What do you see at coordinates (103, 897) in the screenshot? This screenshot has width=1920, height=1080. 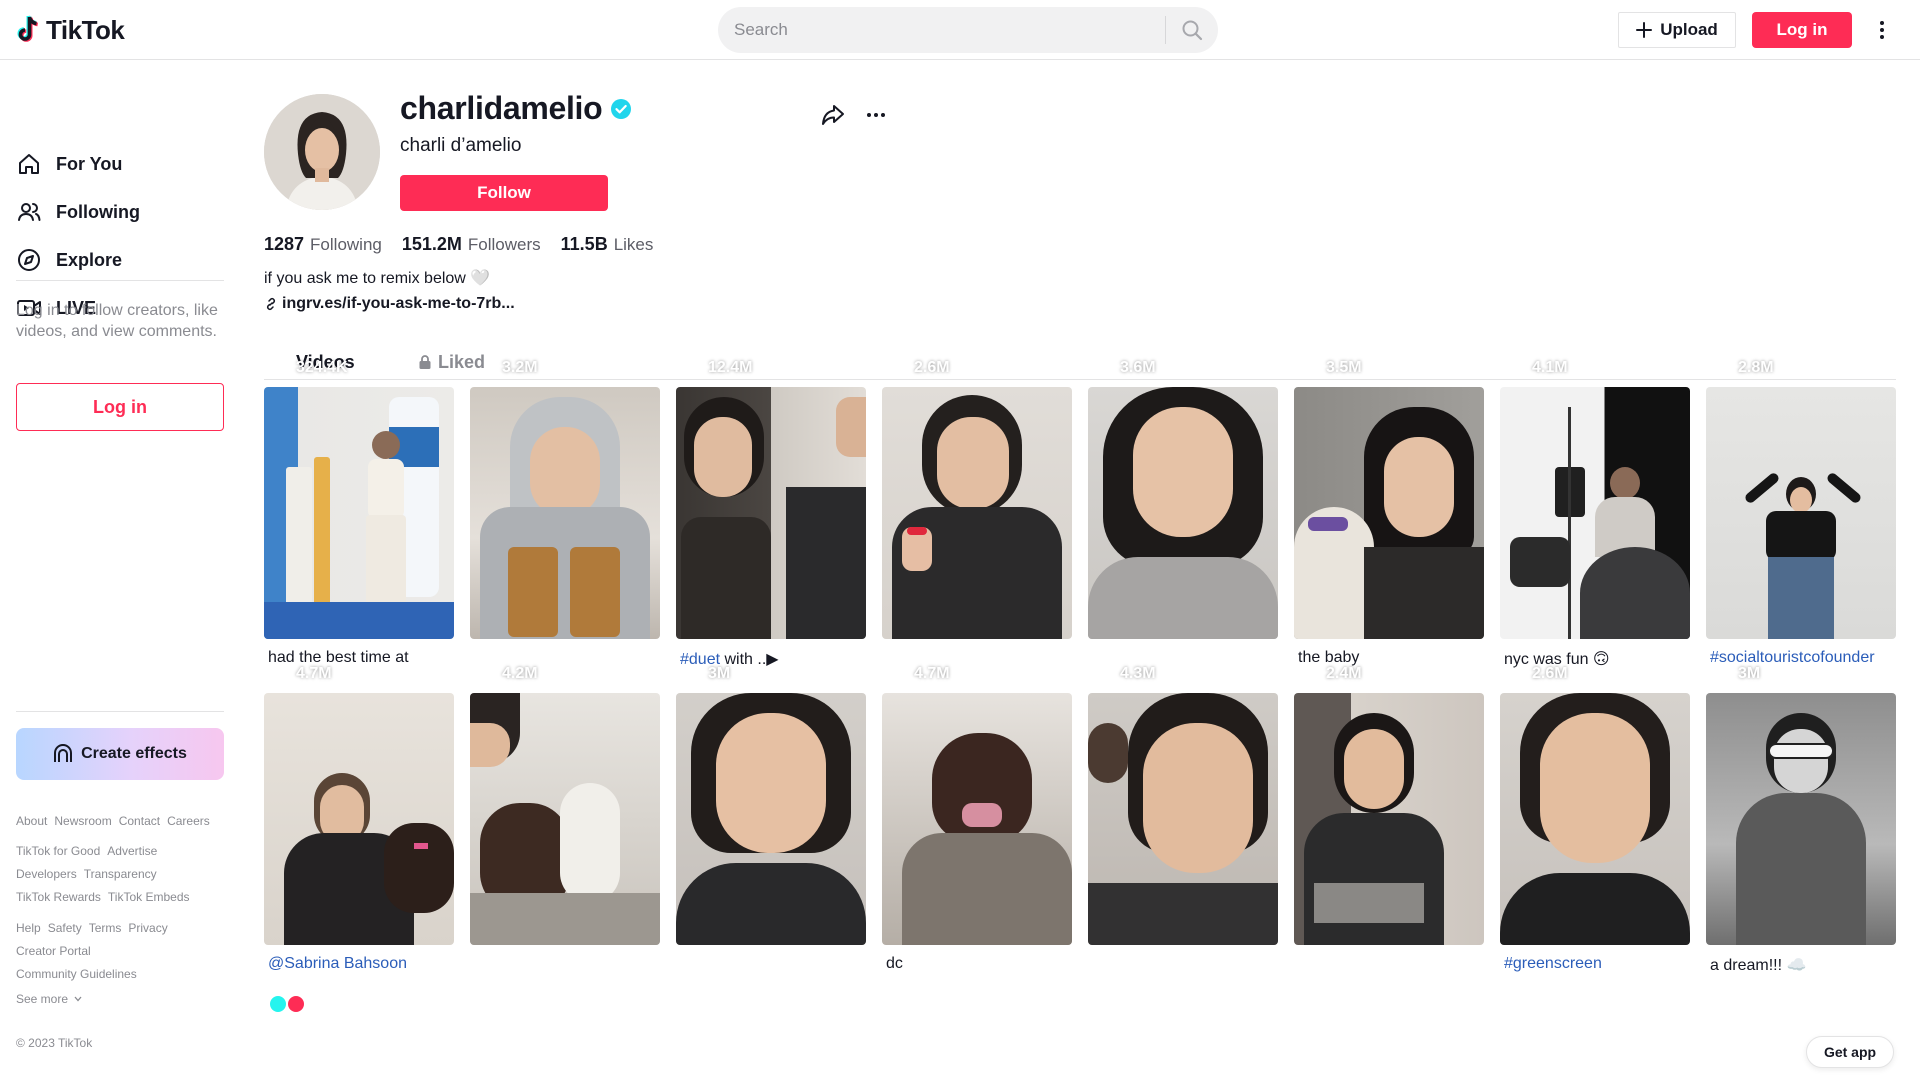 I see `footer-links-row: TikTok Rewards TikTok Embeds` at bounding box center [103, 897].